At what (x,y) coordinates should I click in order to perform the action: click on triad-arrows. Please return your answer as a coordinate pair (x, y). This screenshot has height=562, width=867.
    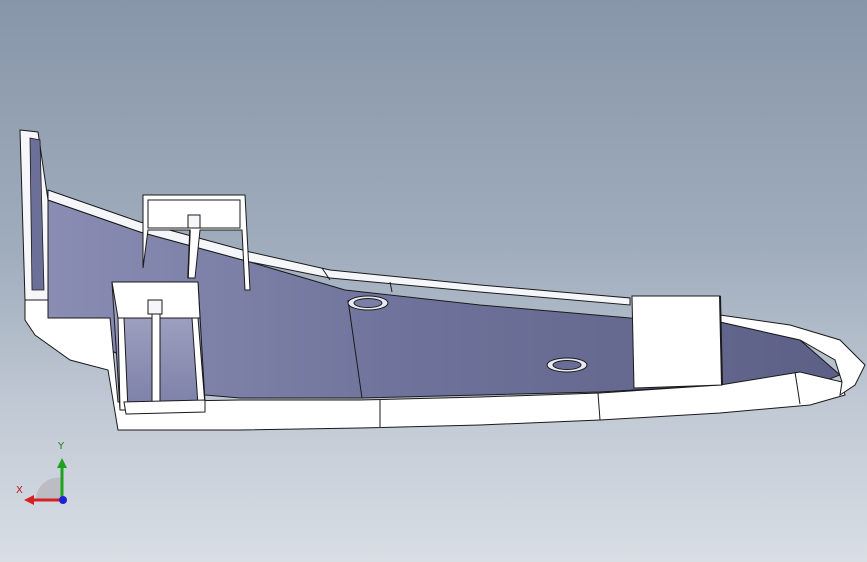
    Looking at the image, I should click on (45, 481).